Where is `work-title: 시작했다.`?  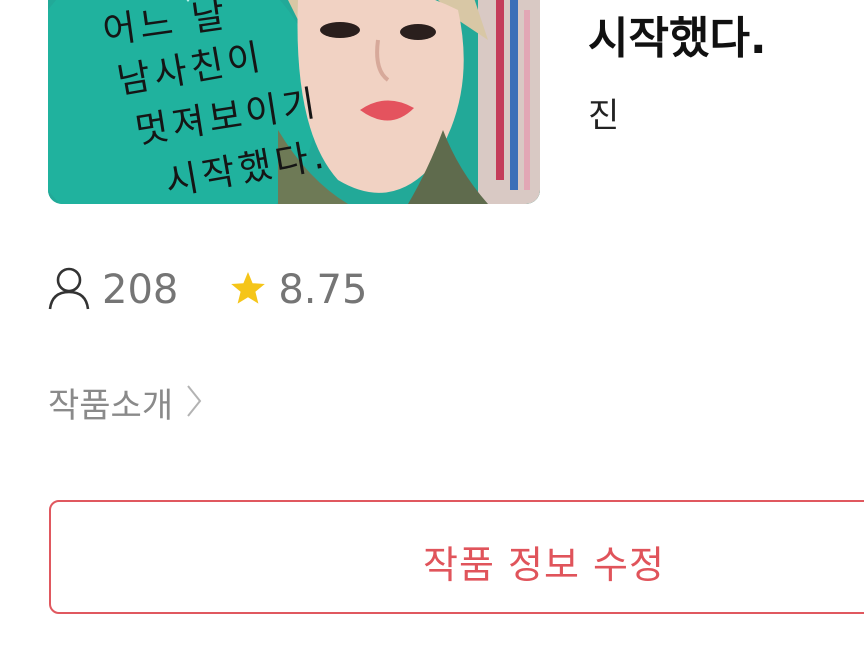
work-title: 시작했다. is located at coordinates (677, 38).